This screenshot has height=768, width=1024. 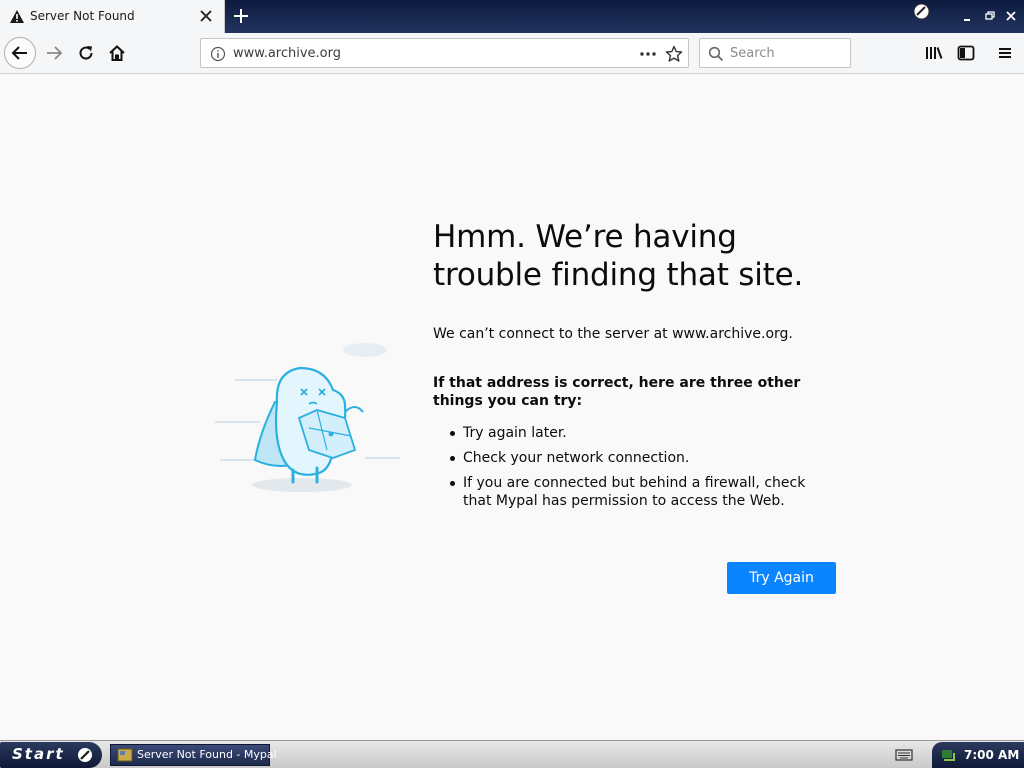 What do you see at coordinates (125, 755) in the screenshot?
I see `mypal-app-icon` at bounding box center [125, 755].